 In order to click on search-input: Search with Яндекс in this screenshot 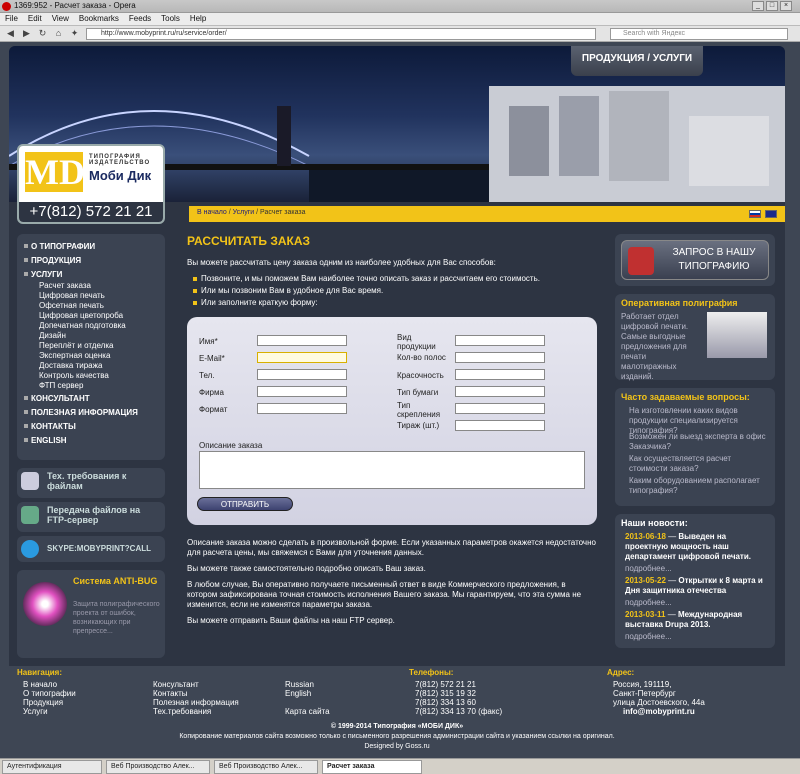, I will do `click(699, 34)`.